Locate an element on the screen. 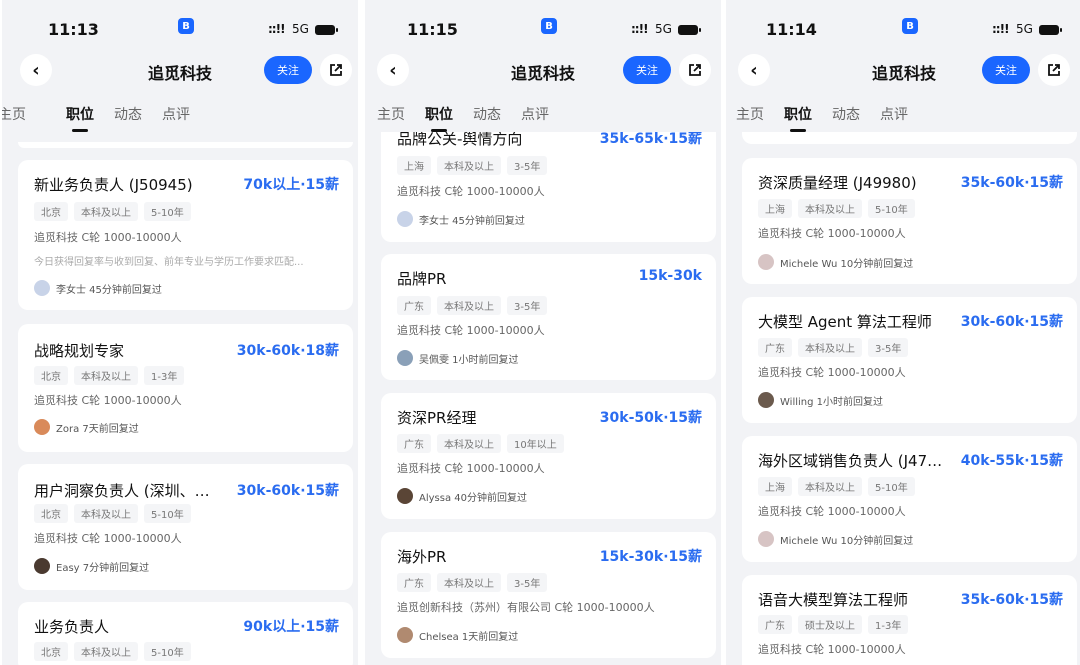  job-tag: 10年以上 is located at coordinates (535, 443).